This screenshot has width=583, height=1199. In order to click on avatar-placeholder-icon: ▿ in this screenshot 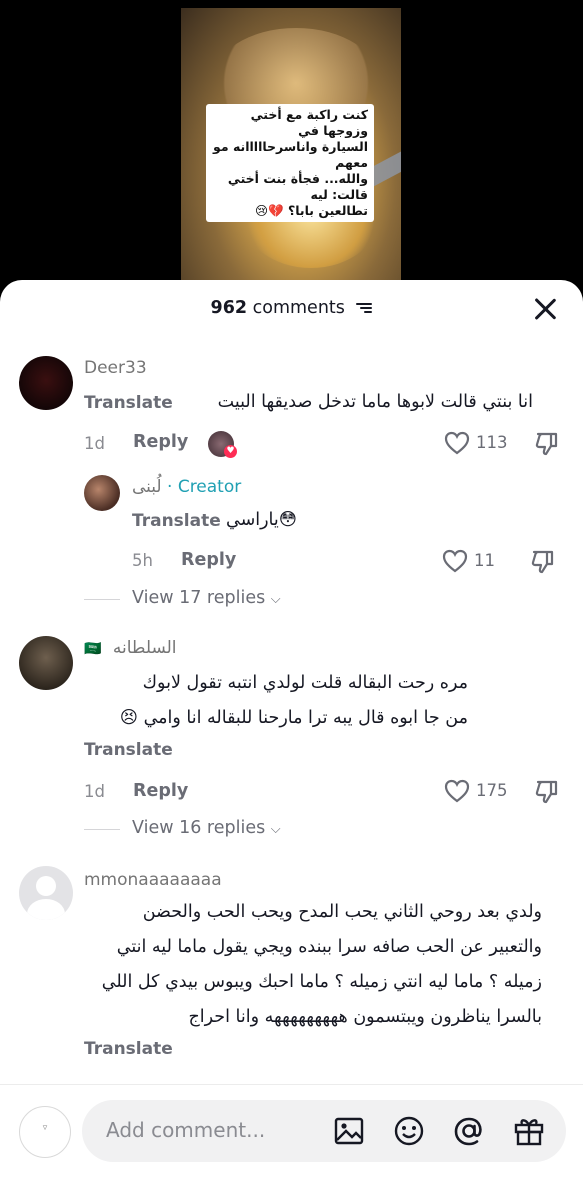, I will do `click(45, 1128)`.